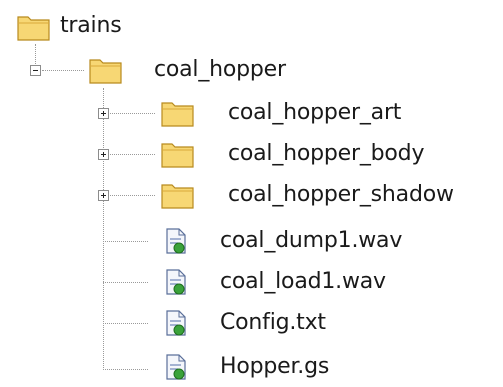 The height and width of the screenshot is (387, 503). I want to click on collapse-toggle-coal-hopper, so click(35, 70).